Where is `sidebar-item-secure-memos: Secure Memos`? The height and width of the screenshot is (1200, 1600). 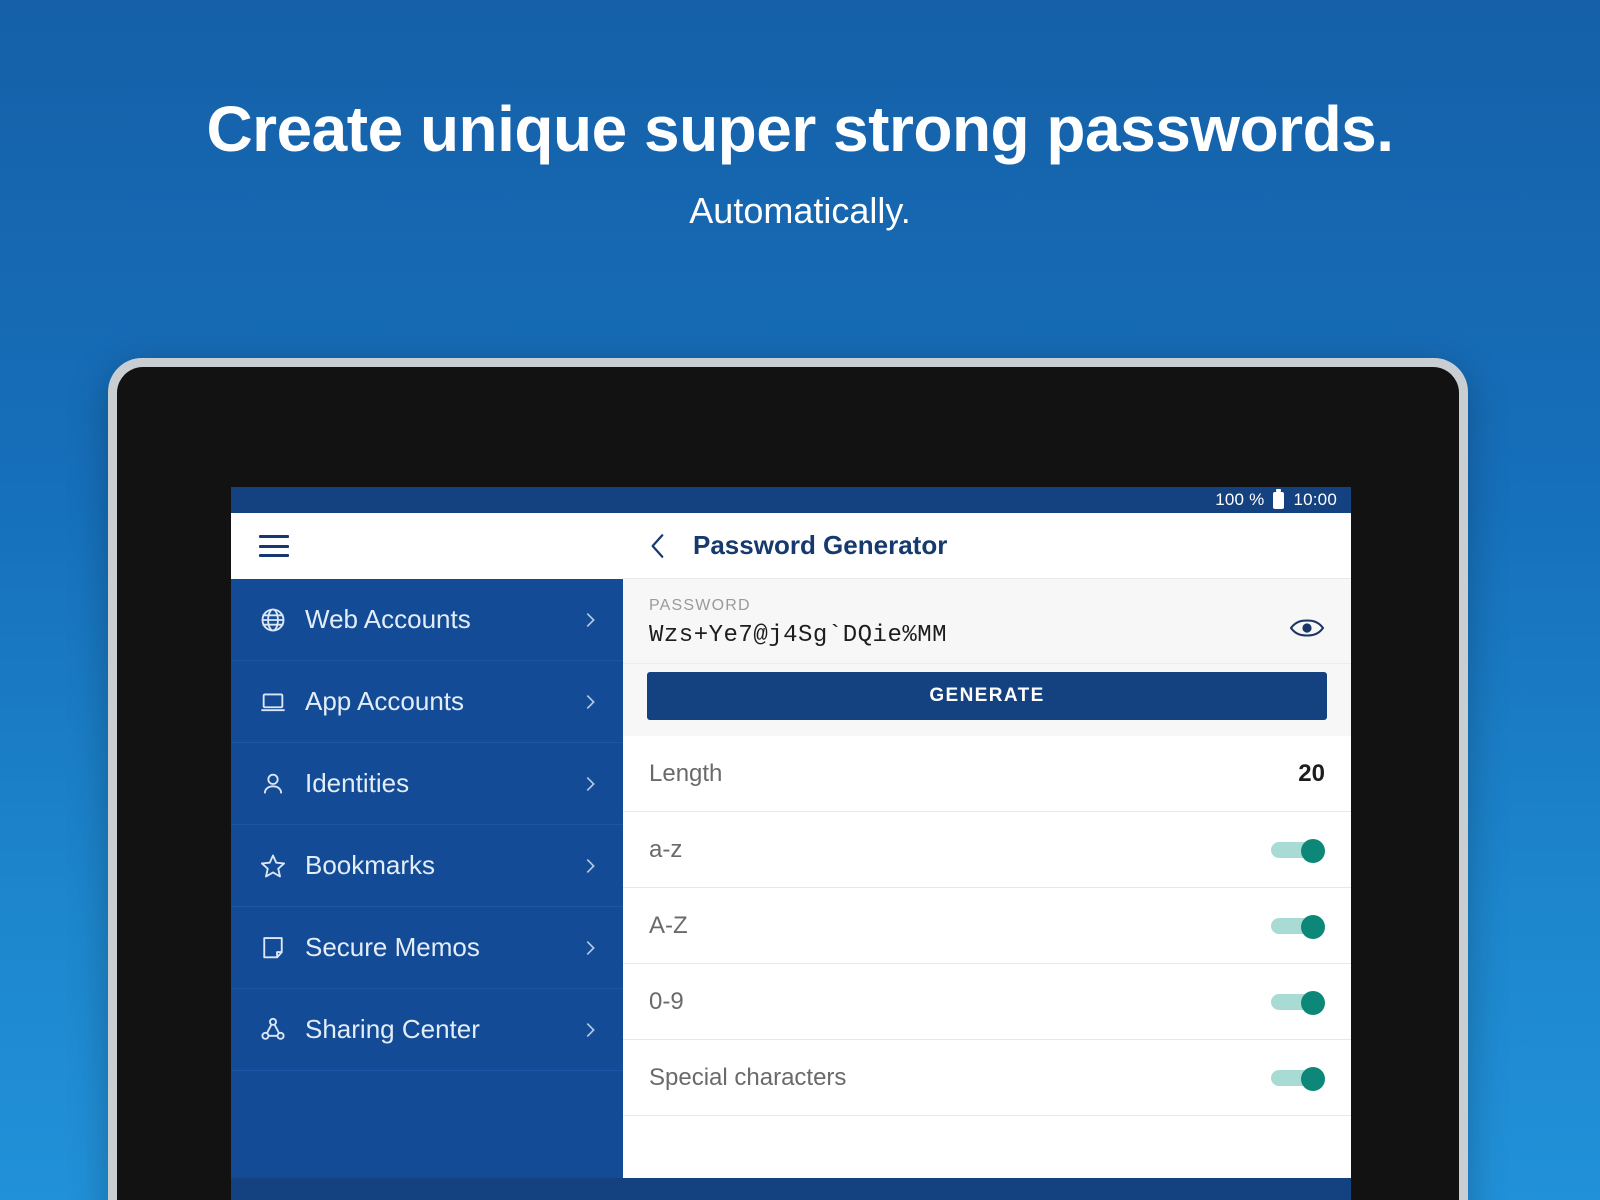 sidebar-item-secure-memos: Secure Memos is located at coordinates (427, 948).